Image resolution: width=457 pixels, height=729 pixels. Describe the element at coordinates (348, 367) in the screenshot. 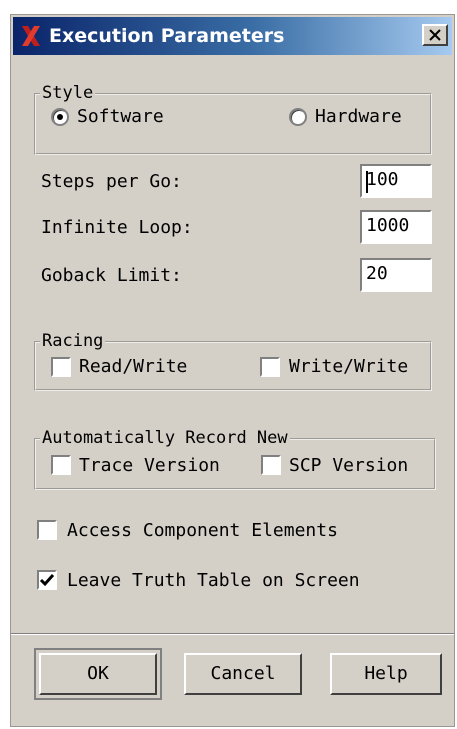

I see `write-write-label: Write/Write` at that location.